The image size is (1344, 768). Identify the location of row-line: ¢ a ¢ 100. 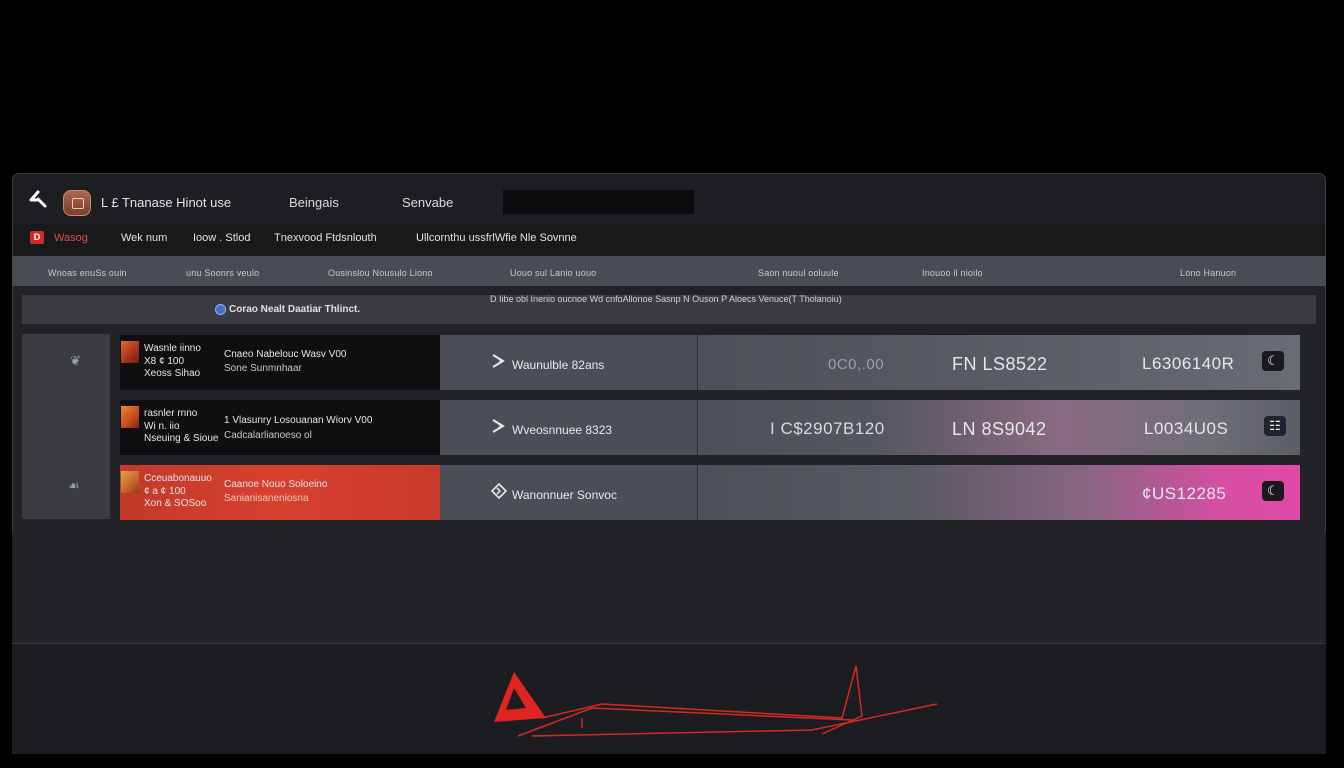
(165, 491).